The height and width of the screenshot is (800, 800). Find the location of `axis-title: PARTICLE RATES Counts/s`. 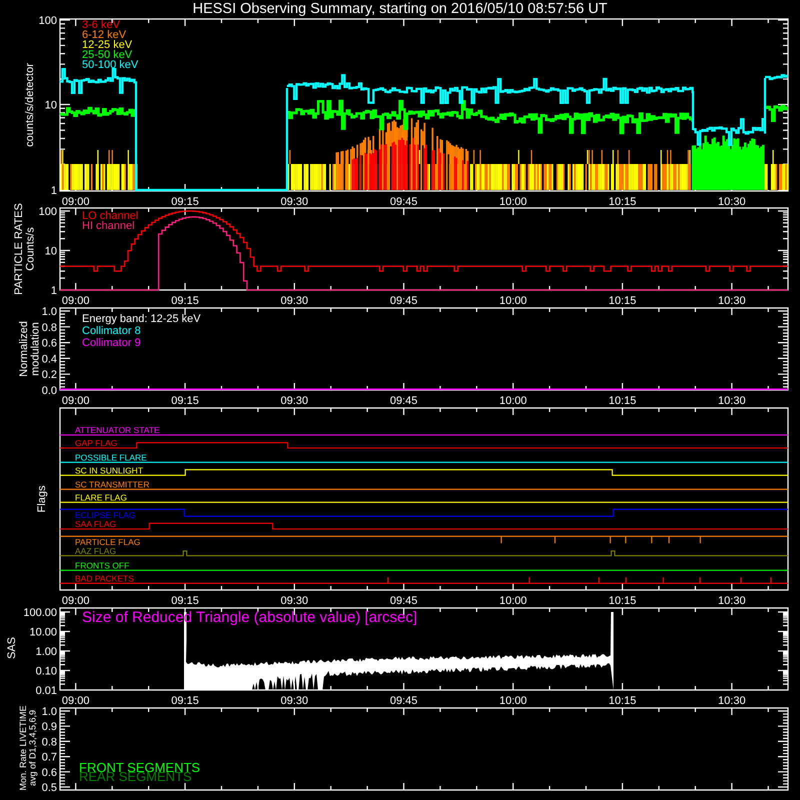

axis-title: PARTICLE RATES Counts/s is located at coordinates (25, 249).